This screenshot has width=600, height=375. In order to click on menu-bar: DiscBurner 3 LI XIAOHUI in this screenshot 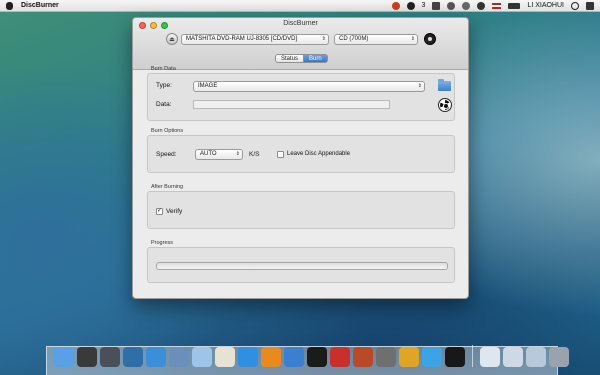, I will do `click(300, 6)`.